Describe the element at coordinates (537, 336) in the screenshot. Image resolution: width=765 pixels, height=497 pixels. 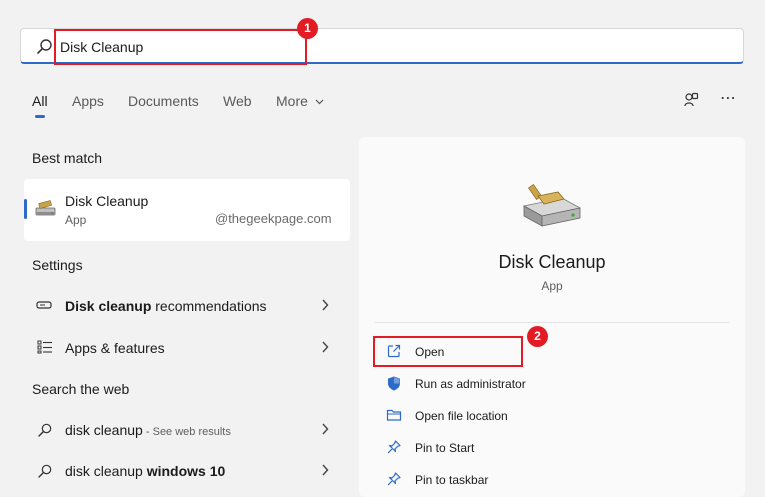
I see `annotation-badge-2: 2` at that location.